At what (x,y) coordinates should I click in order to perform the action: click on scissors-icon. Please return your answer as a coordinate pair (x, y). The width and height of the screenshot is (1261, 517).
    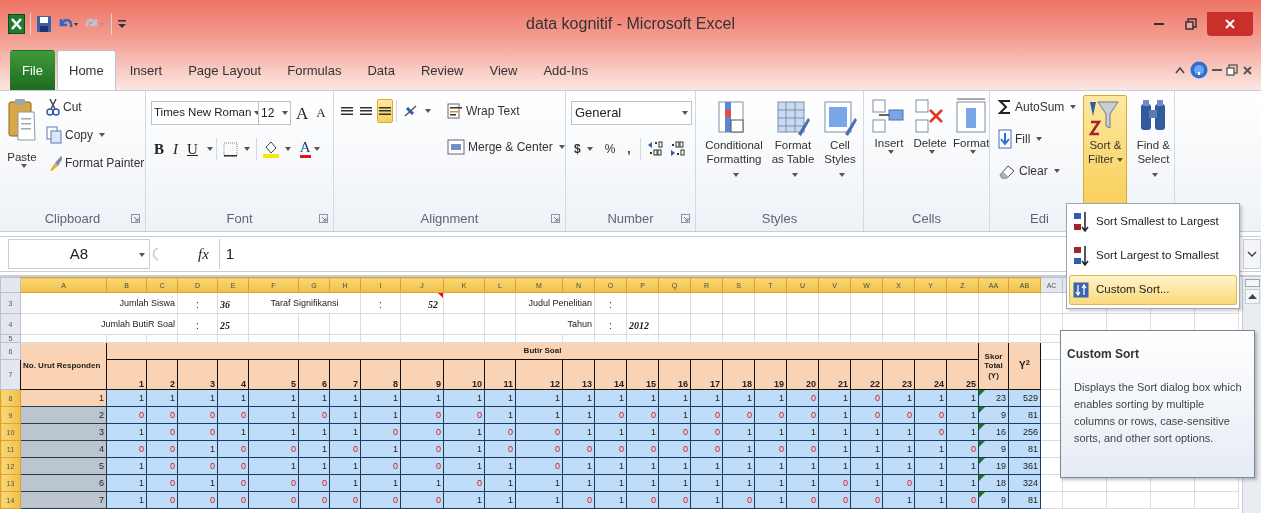
    Looking at the image, I should click on (53, 107).